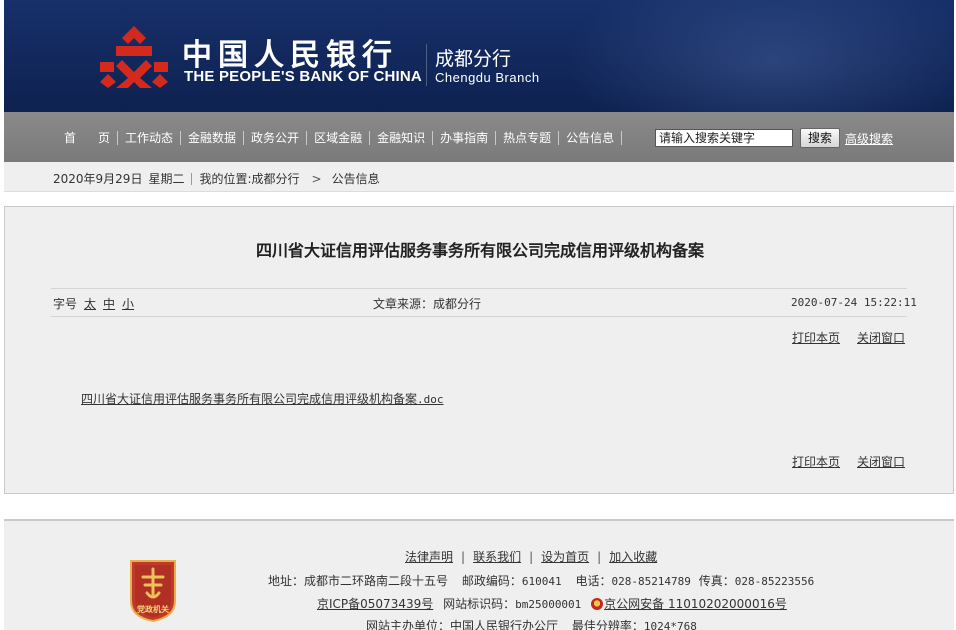 The height and width of the screenshot is (630, 956). What do you see at coordinates (820, 138) in the screenshot?
I see `search-button: 搜索` at bounding box center [820, 138].